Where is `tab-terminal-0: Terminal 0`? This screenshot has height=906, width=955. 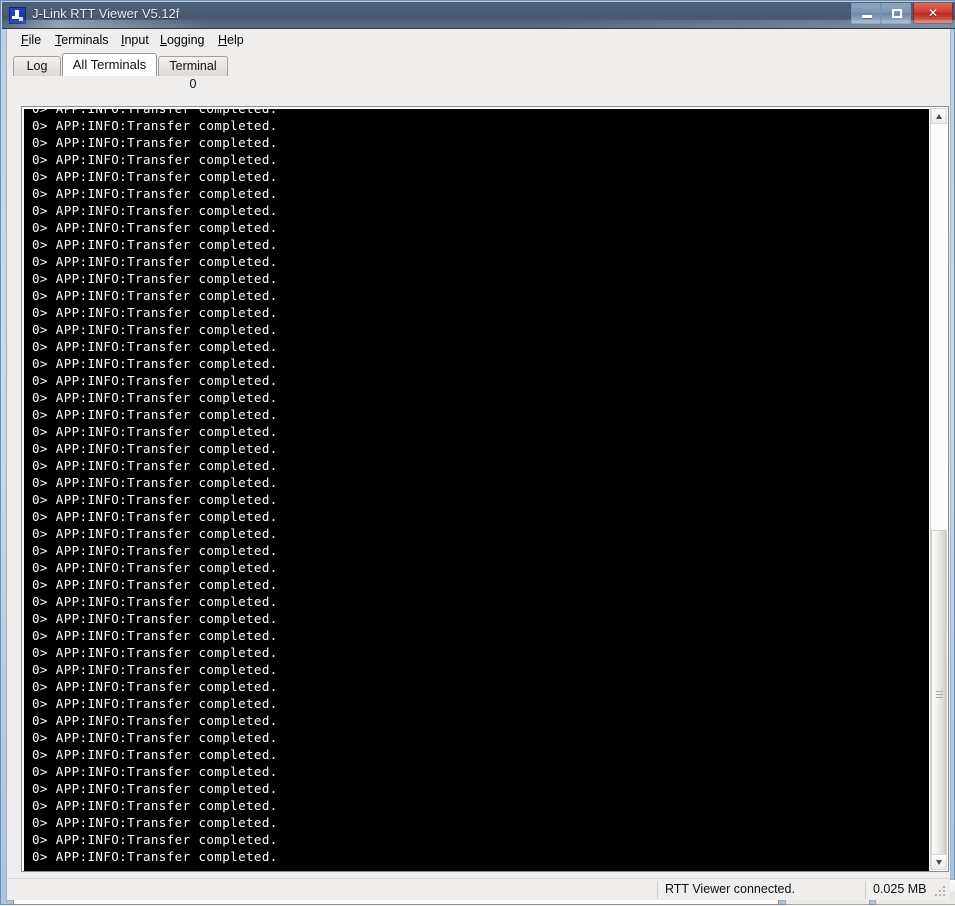
tab-terminal-0: Terminal 0 is located at coordinates (193, 73).